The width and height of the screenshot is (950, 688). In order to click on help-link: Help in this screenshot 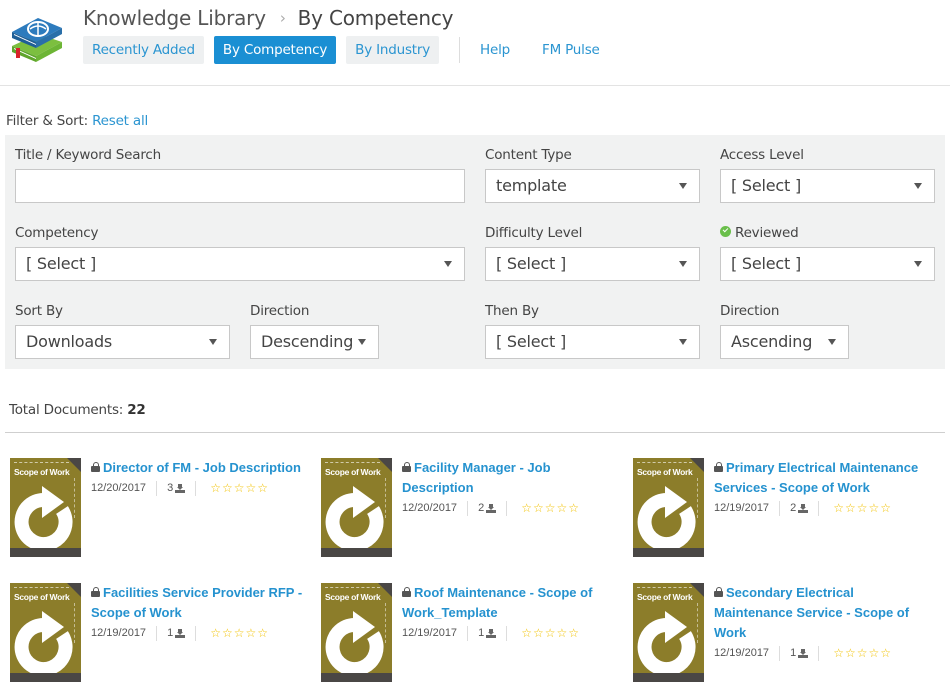, I will do `click(495, 50)`.